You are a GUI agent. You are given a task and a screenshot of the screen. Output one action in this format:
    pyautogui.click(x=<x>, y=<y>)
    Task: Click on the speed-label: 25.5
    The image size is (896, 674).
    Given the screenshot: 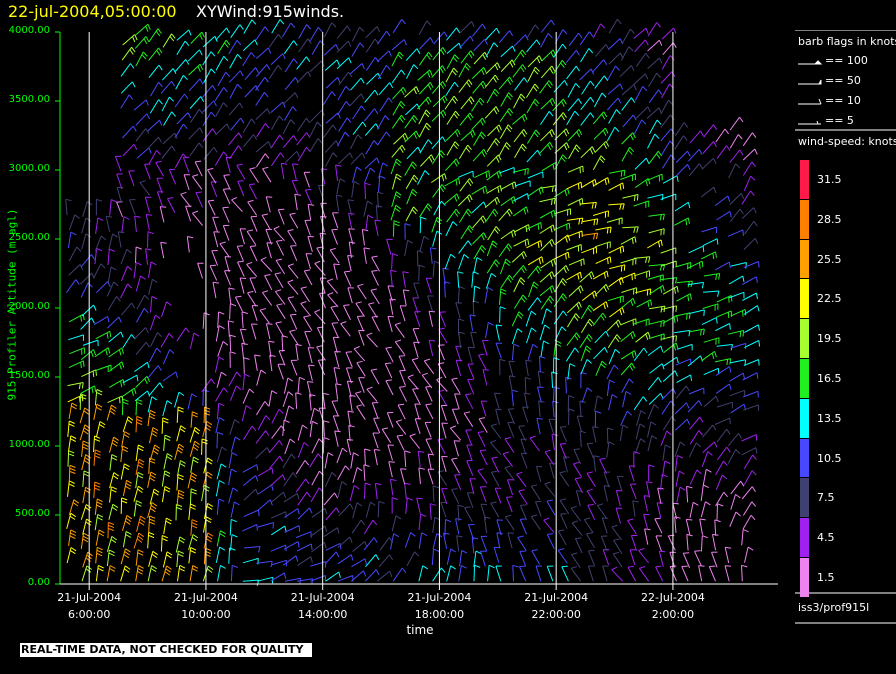 What is the action you would take?
    pyautogui.click(x=829, y=259)
    